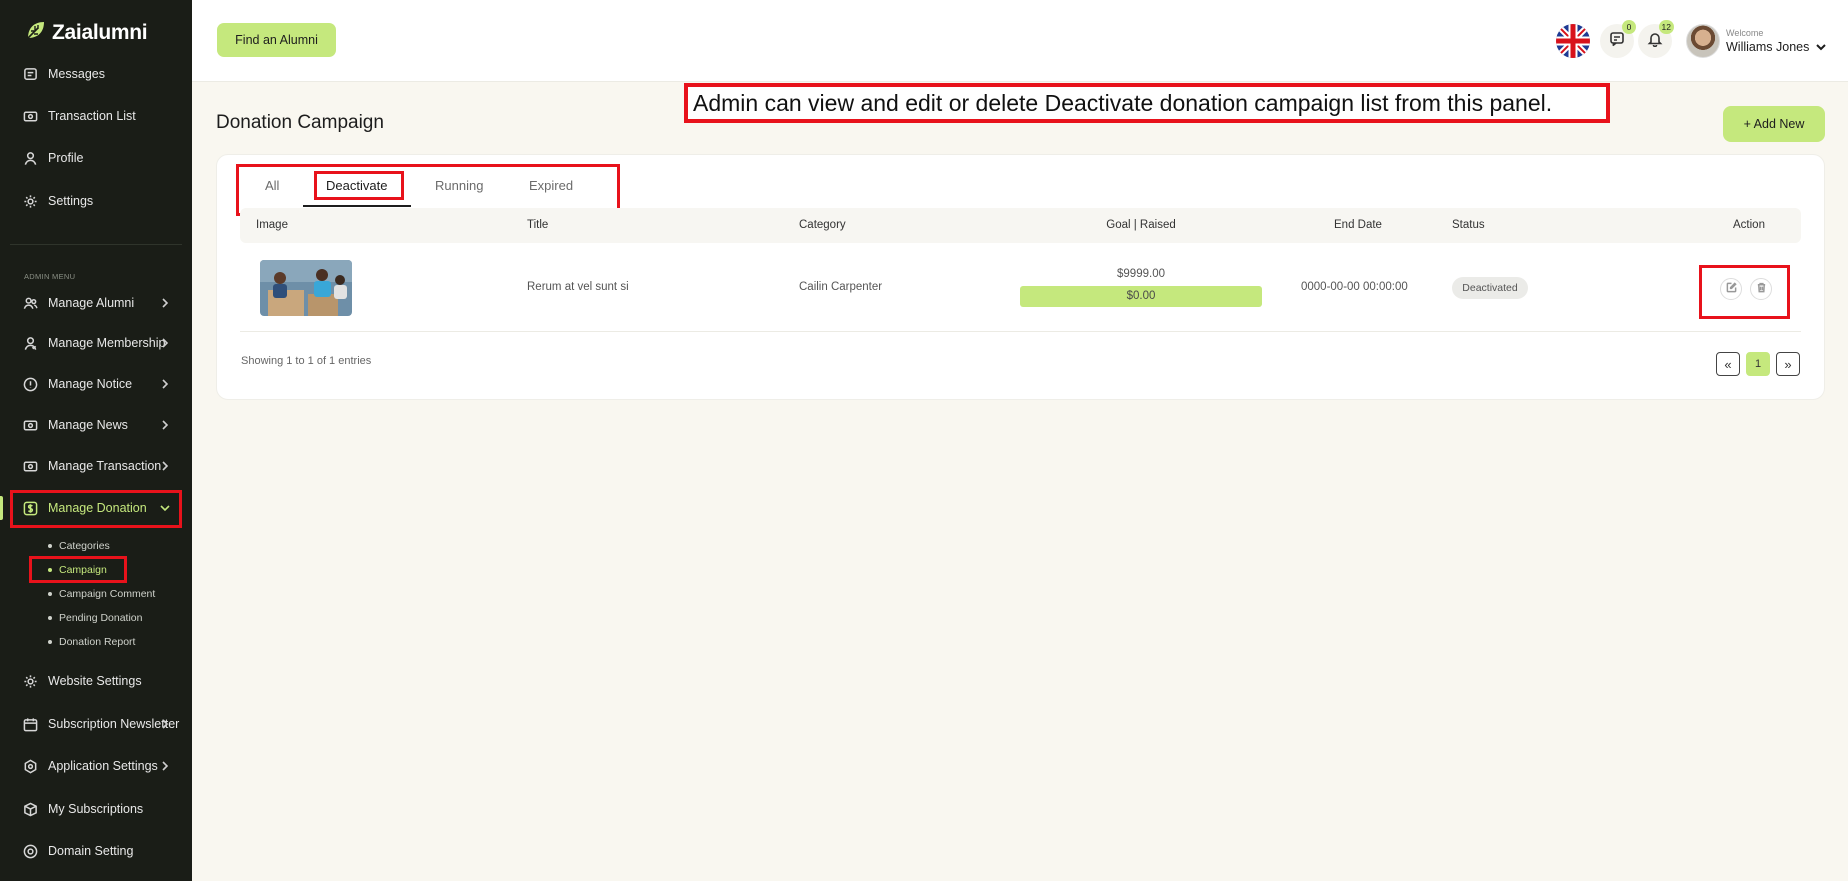 This screenshot has height=881, width=1848. I want to click on brand-logo: Zaialumni, so click(86, 32).